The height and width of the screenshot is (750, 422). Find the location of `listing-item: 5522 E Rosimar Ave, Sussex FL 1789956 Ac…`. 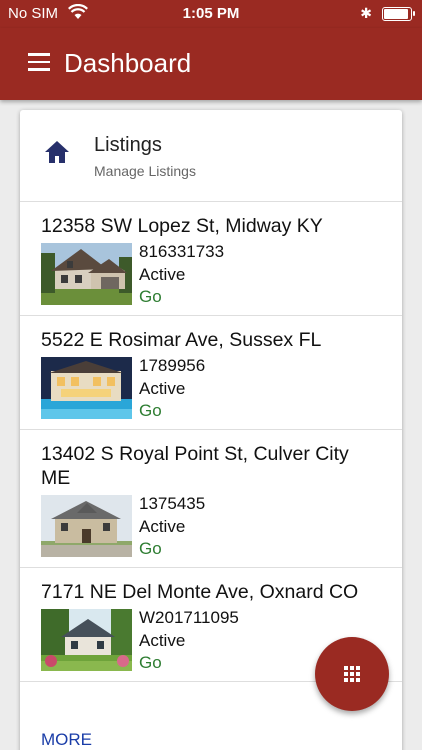

listing-item: 5522 E Rosimar Ave, Sussex FL 1789956 Ac… is located at coordinates (211, 373).